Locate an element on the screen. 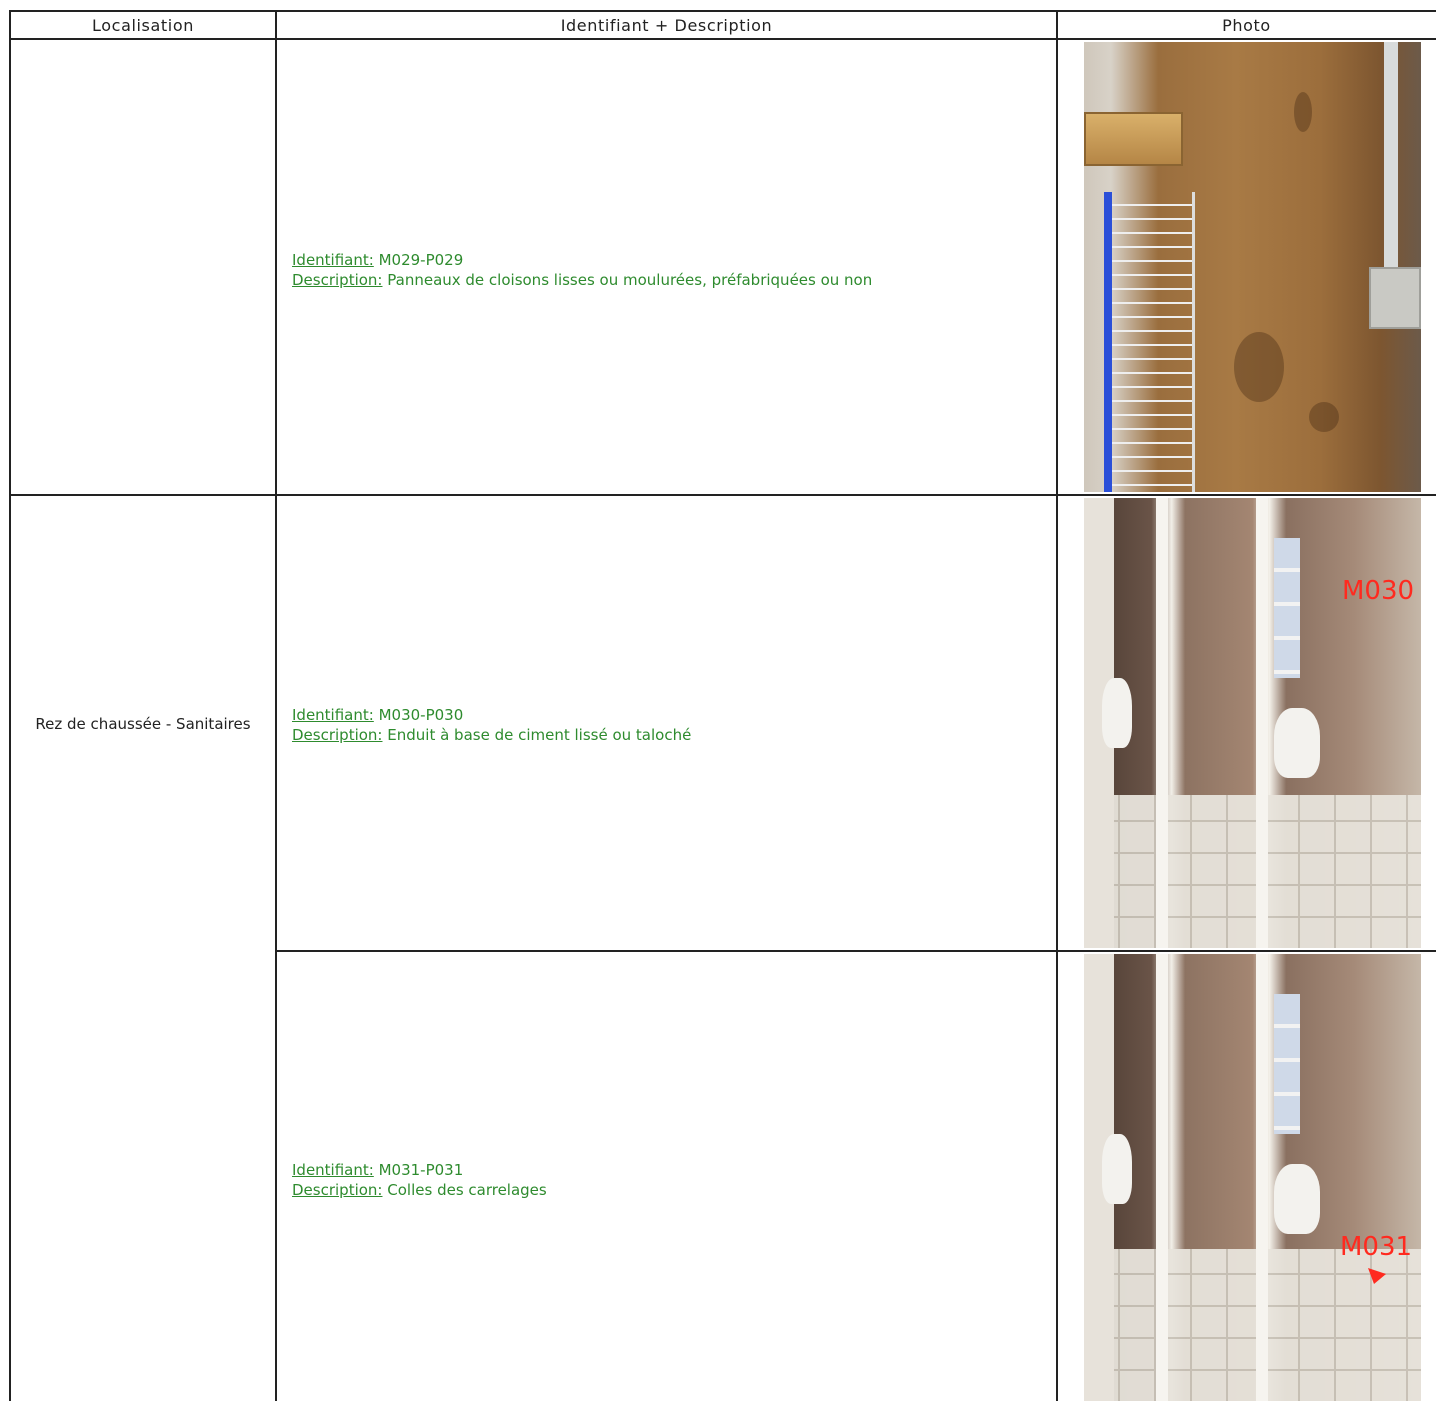 This screenshot has height=1401, width=1436. photo-m030: M030 is located at coordinates (1252, 723).